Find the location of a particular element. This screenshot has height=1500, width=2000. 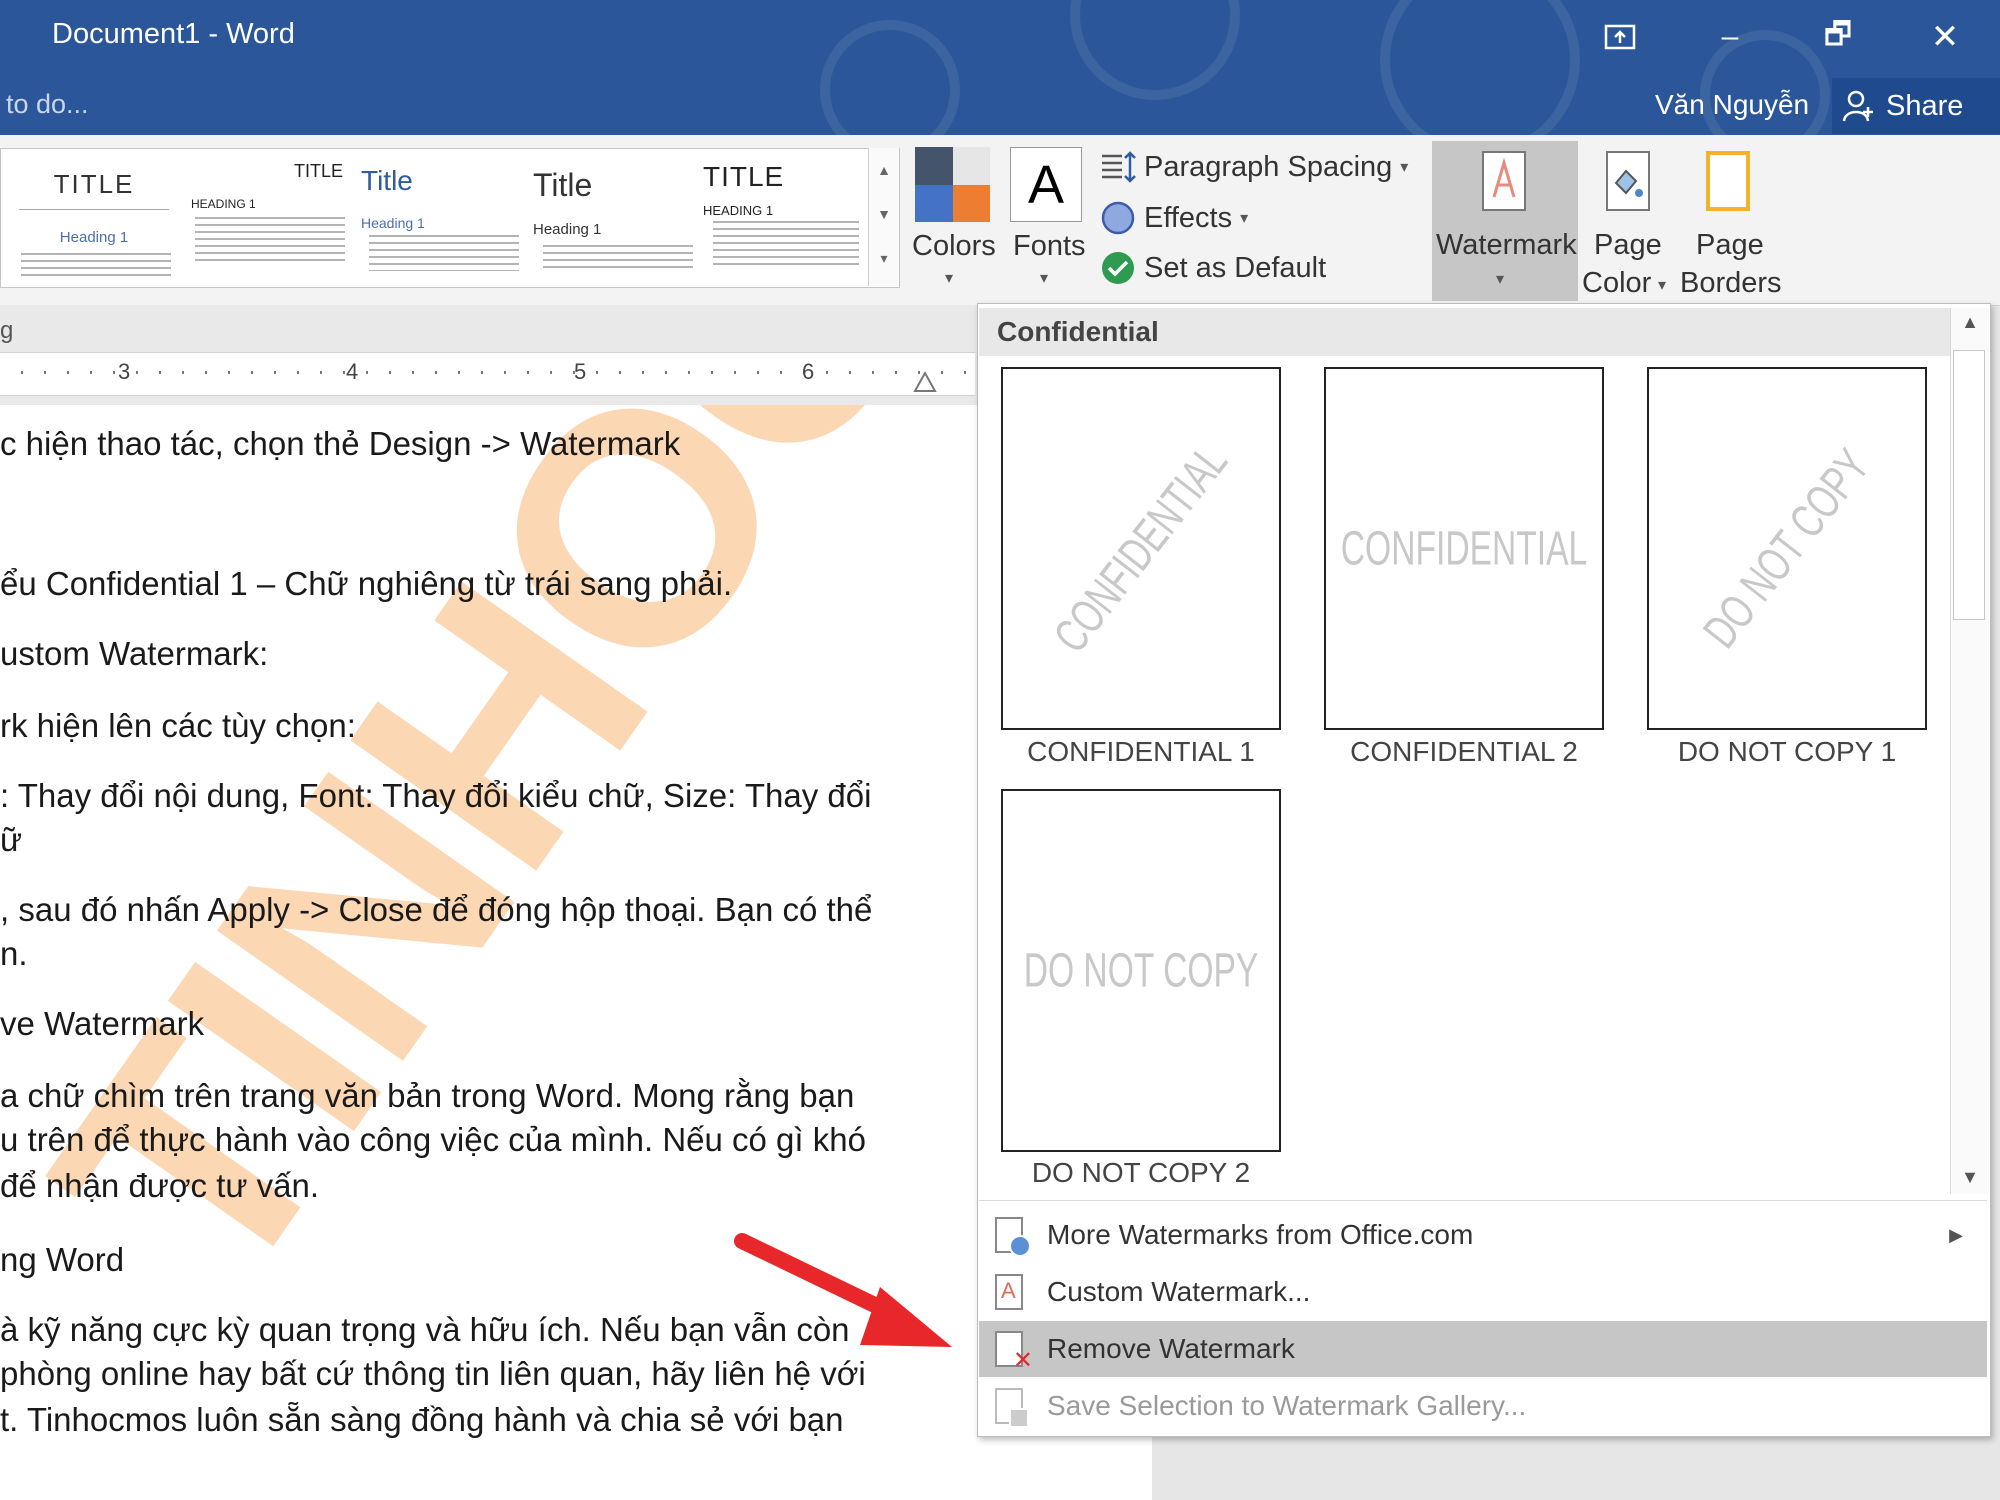

set-as-default-button: Set as Default is located at coordinates (1213, 268).